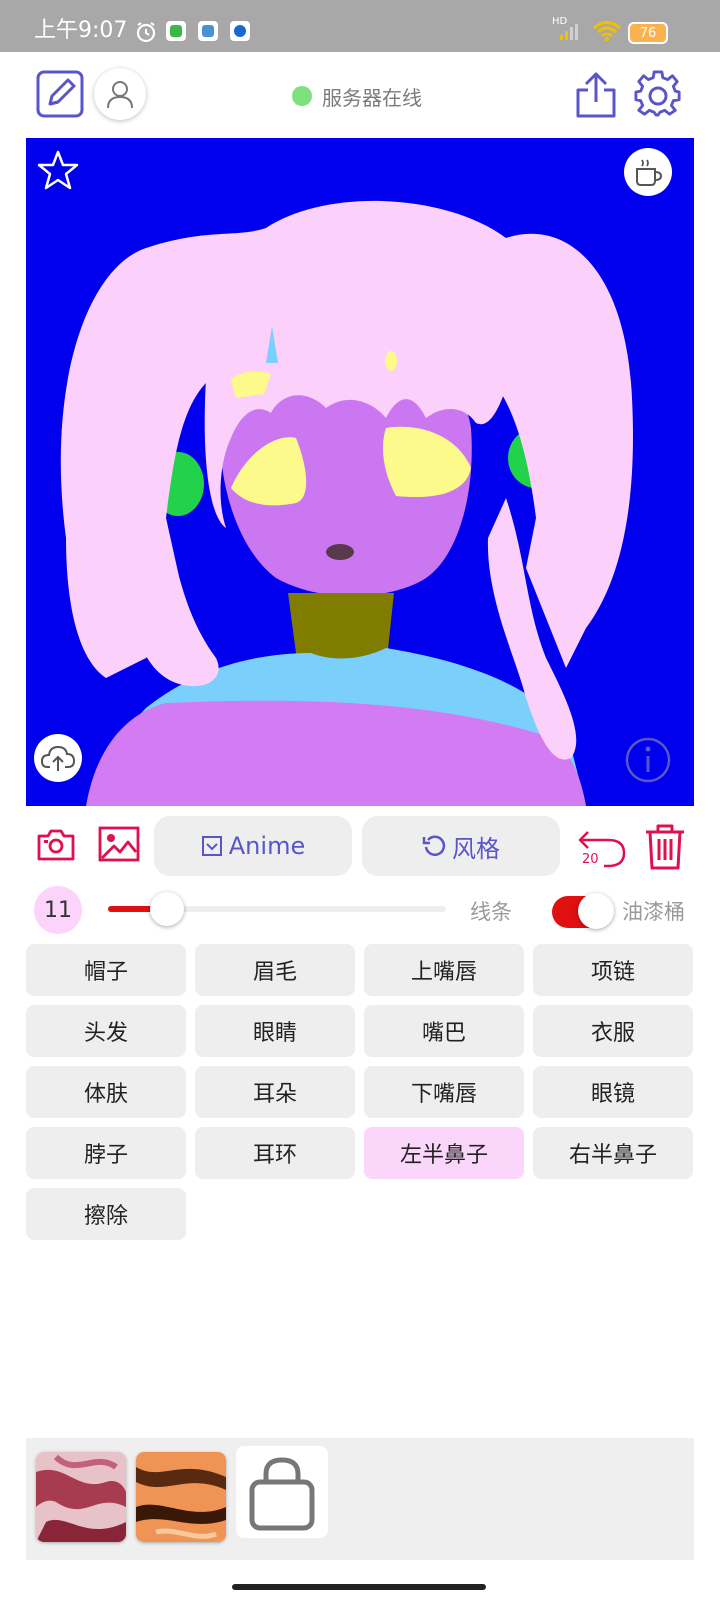 The height and width of the screenshot is (1600, 720). What do you see at coordinates (360, 1499) in the screenshot?
I see `style-tray` at bounding box center [360, 1499].